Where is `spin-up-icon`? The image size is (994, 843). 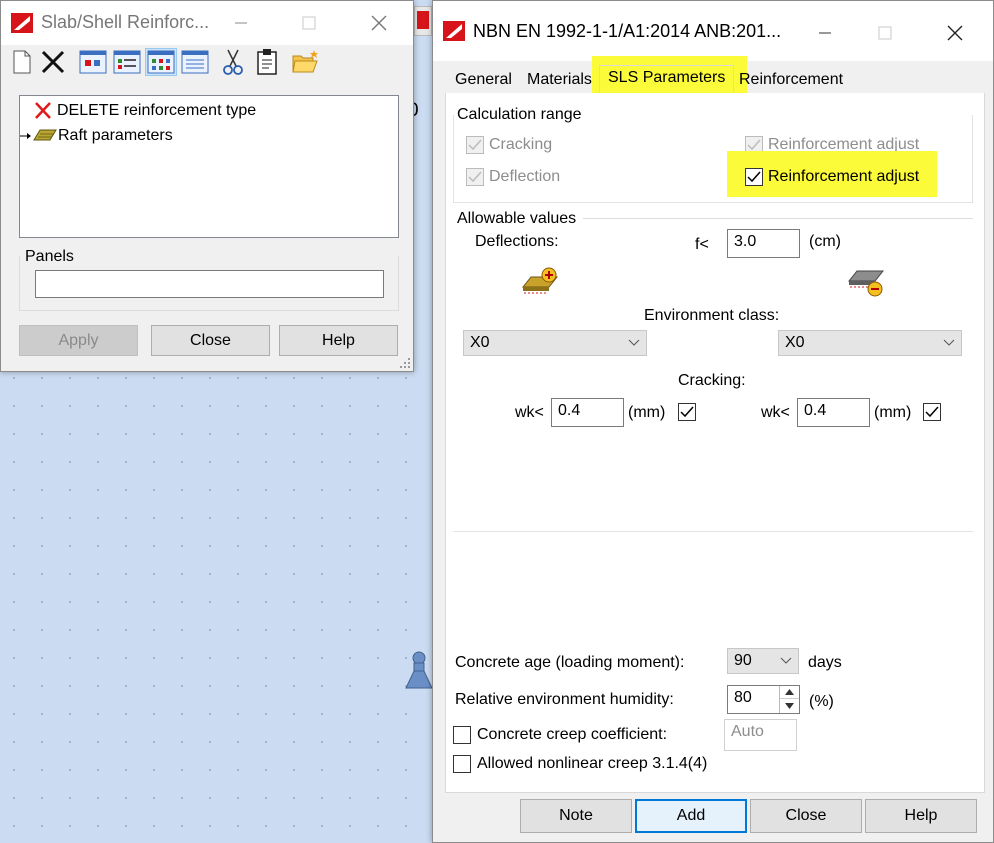 spin-up-icon is located at coordinates (789, 692).